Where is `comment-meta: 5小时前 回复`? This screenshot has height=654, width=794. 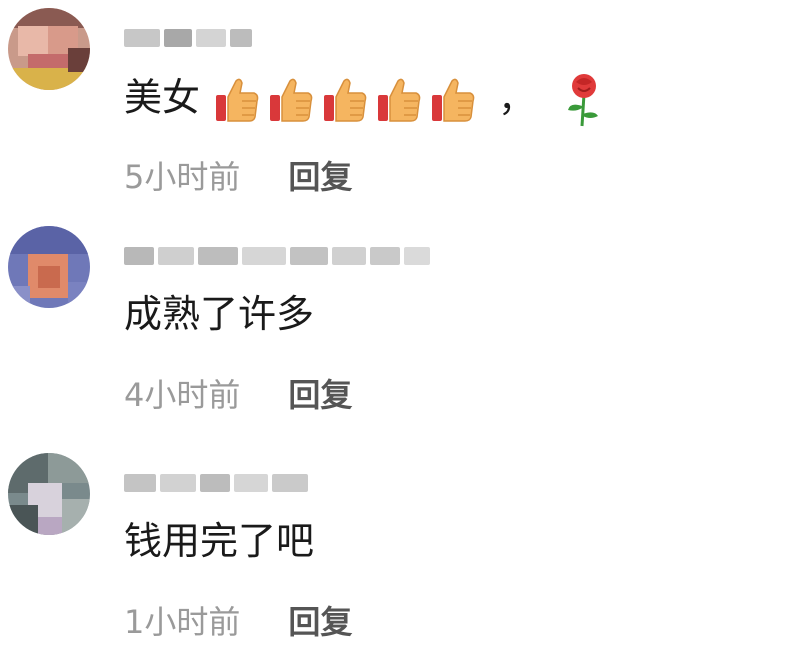 comment-meta: 5小时前 回复 is located at coordinates (238, 175).